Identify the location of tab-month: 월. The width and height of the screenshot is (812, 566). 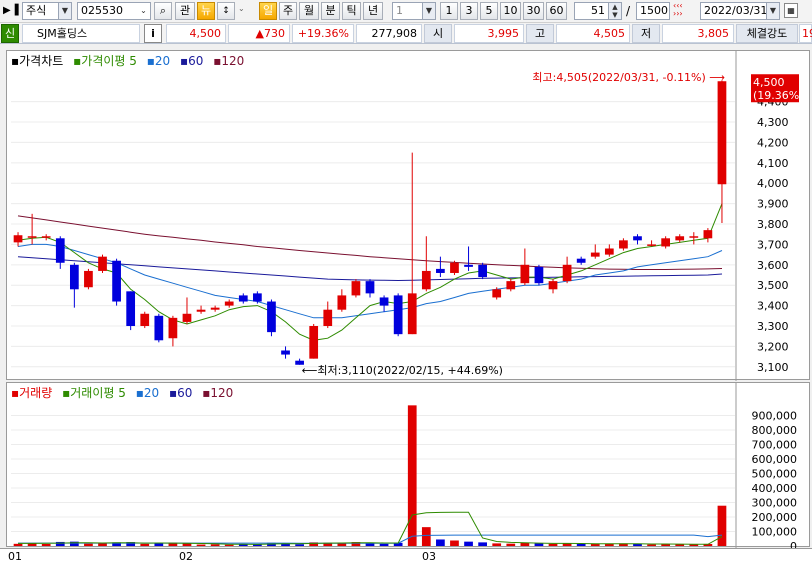
(309, 11).